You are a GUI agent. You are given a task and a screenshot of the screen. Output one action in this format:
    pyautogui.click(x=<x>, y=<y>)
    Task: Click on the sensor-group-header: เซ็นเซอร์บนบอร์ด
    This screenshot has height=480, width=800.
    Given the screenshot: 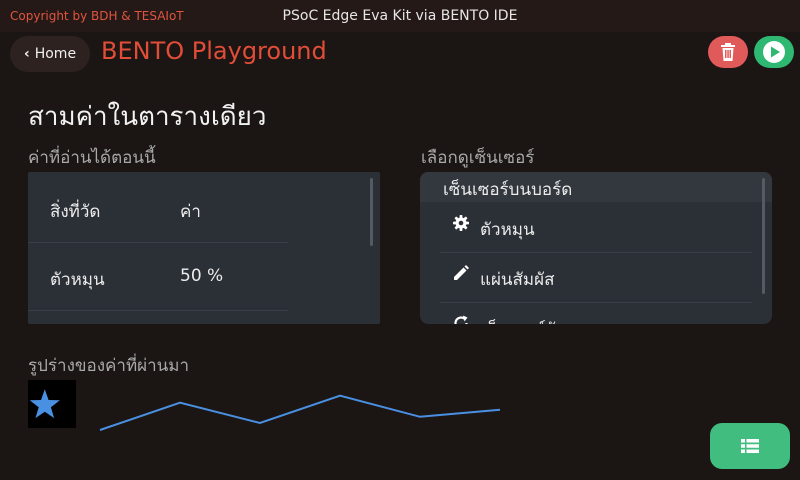 What is the action you would take?
    pyautogui.click(x=596, y=187)
    